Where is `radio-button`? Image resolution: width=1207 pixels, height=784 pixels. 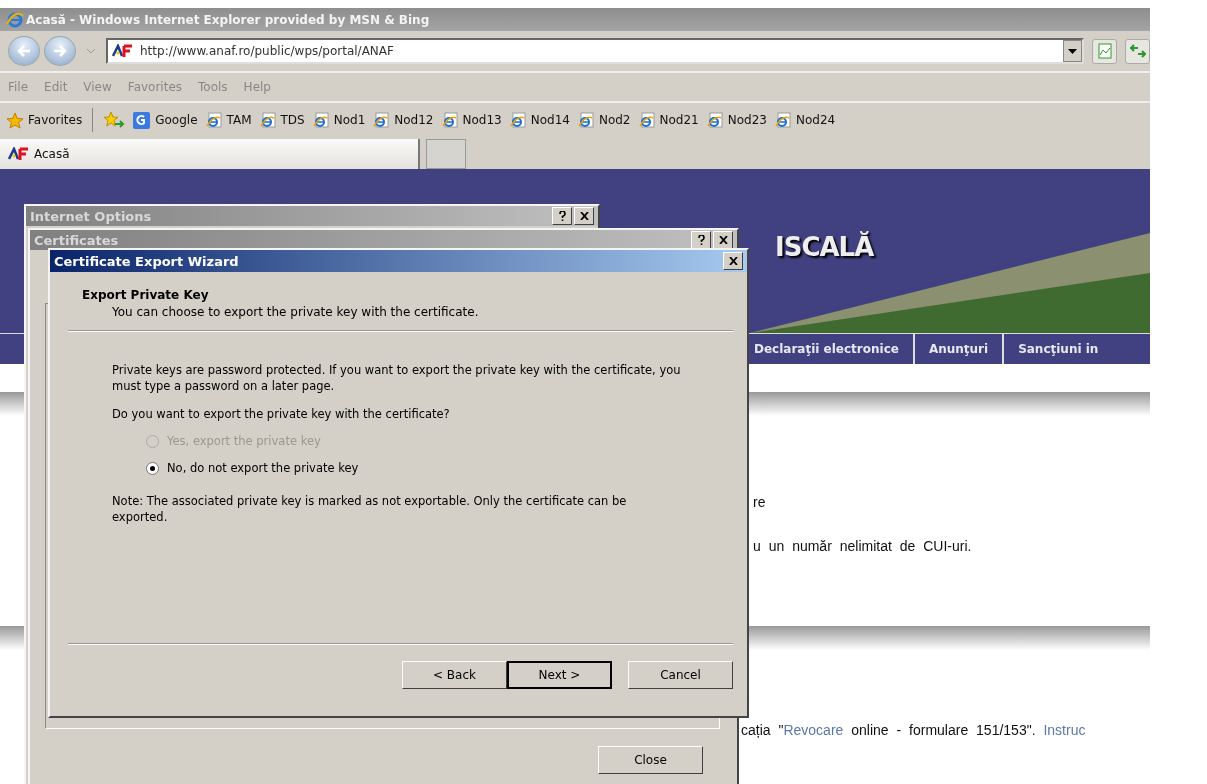
radio-button is located at coordinates (152, 468).